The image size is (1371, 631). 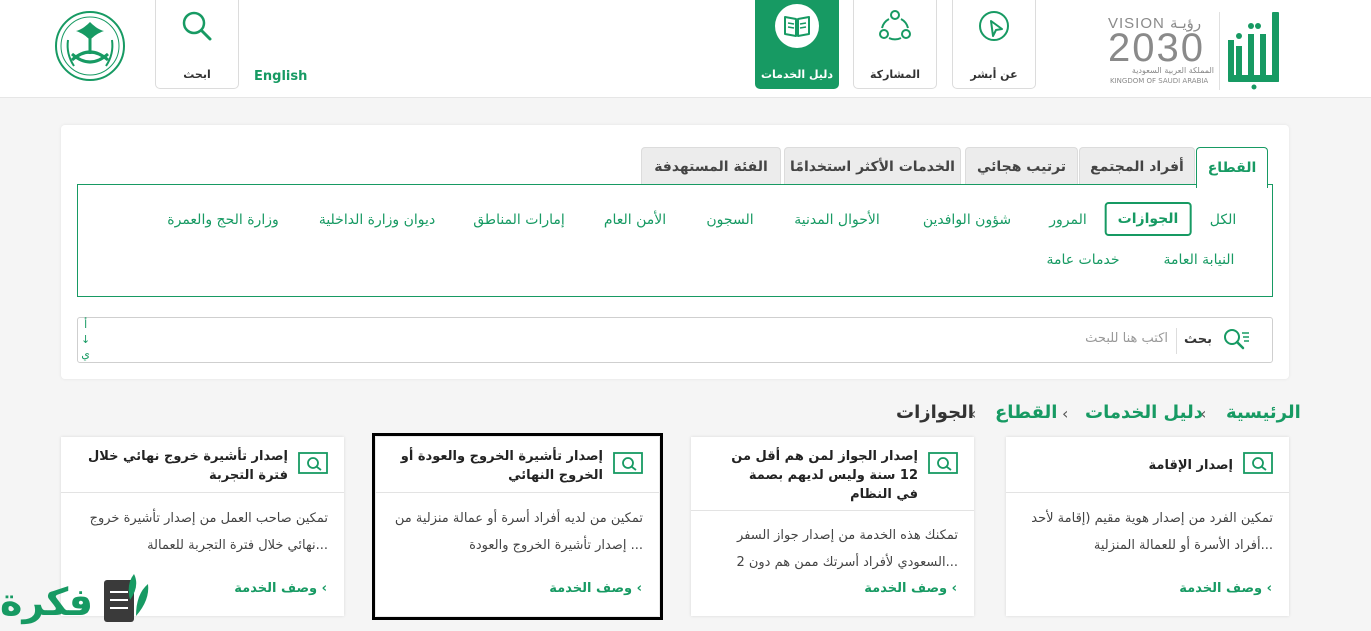 What do you see at coordinates (967, 220) in the screenshot?
I see `category-expatriates-affairs: شؤون الوافدين` at bounding box center [967, 220].